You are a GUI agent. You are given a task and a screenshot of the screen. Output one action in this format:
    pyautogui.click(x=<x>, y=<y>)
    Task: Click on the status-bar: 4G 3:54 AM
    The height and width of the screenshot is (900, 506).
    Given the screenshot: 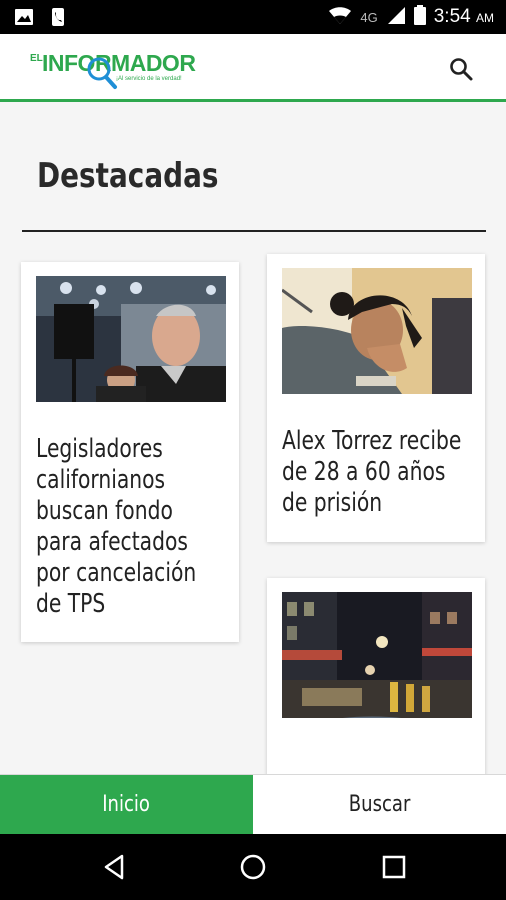 What is the action you would take?
    pyautogui.click(x=253, y=17)
    